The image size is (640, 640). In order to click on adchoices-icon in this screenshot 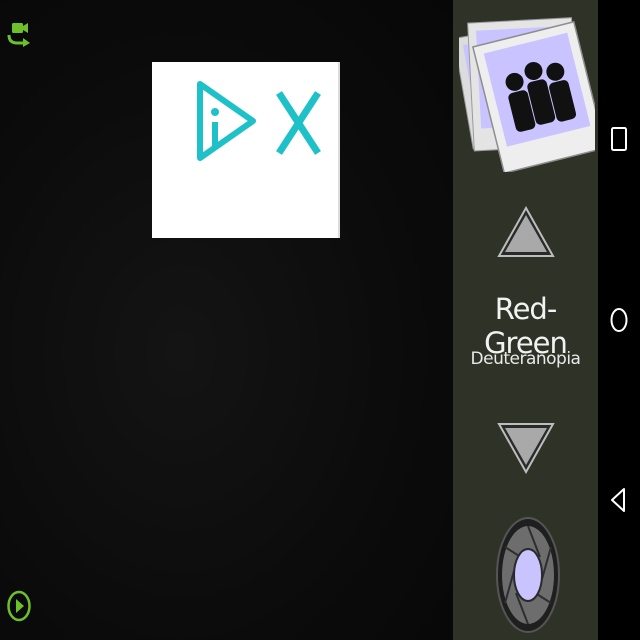, I will do `click(226, 121)`.